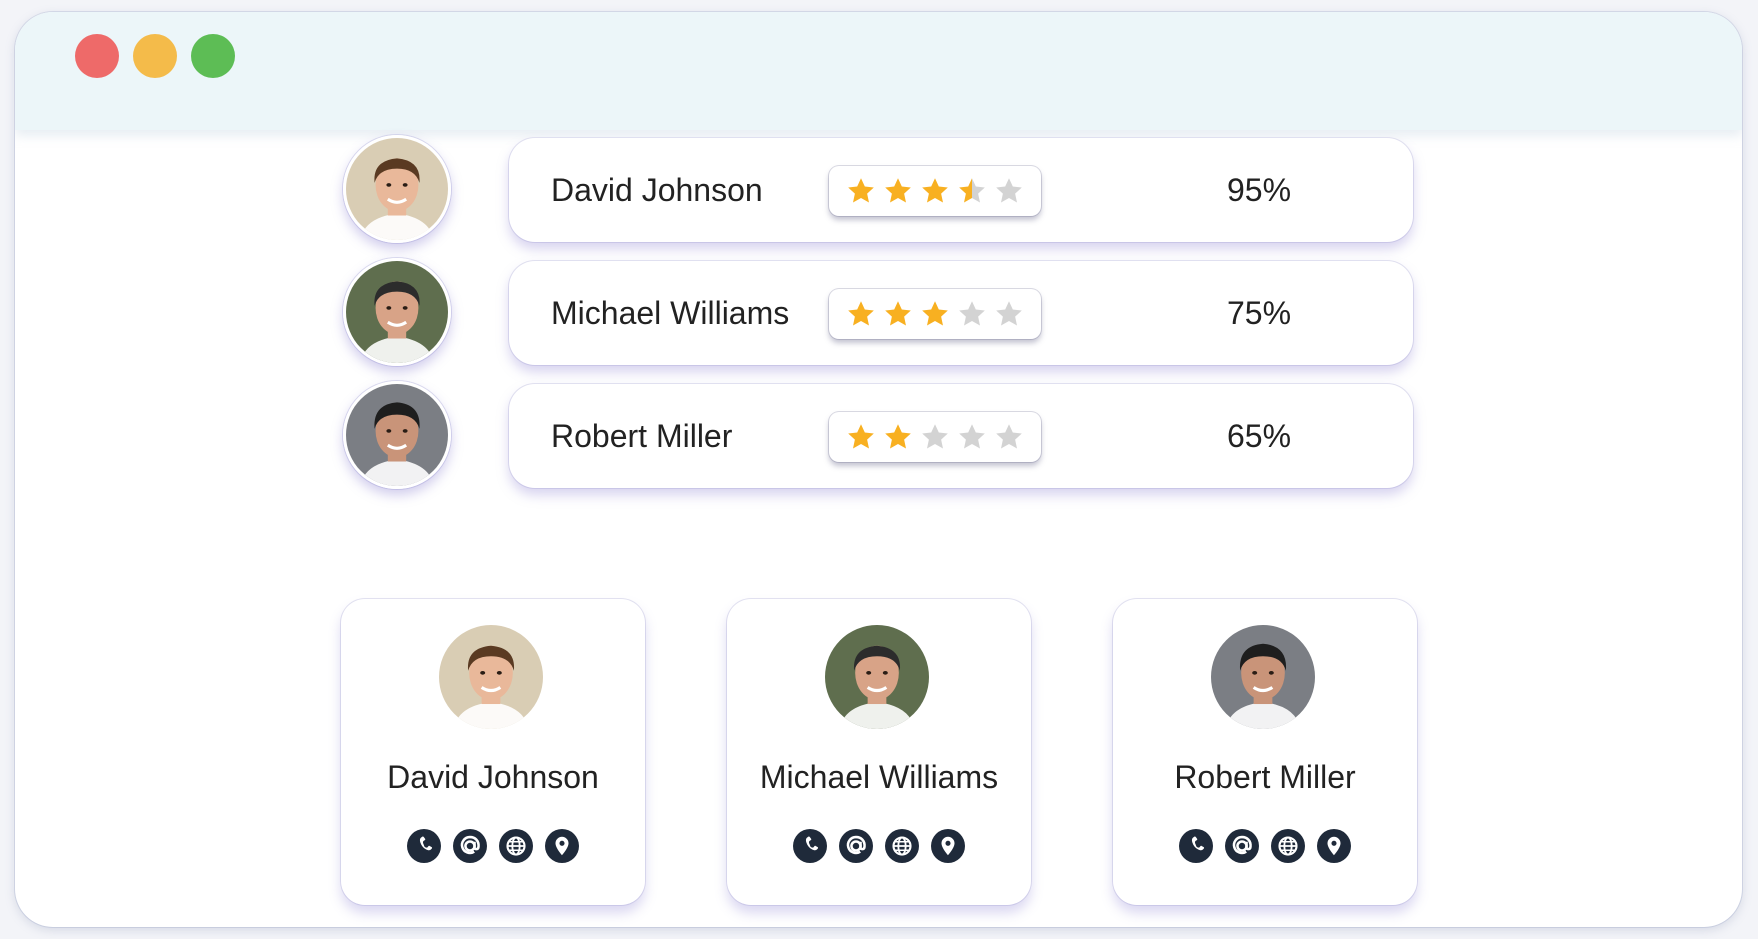 The image size is (1758, 939). Describe the element at coordinates (97, 56) in the screenshot. I see `close-window-button` at that location.